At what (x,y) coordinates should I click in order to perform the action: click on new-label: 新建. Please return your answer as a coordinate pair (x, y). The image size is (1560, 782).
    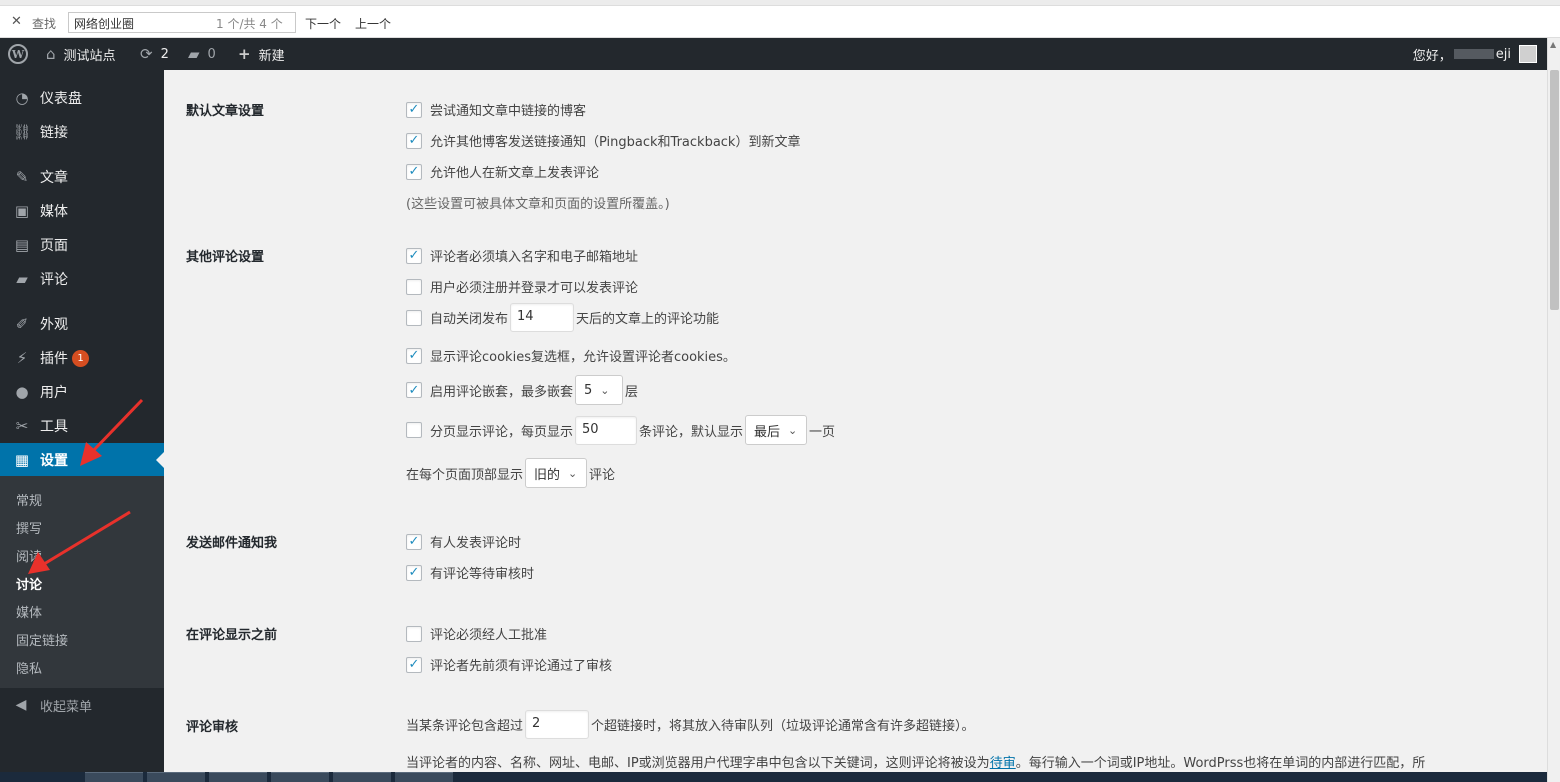
    Looking at the image, I should click on (271, 56).